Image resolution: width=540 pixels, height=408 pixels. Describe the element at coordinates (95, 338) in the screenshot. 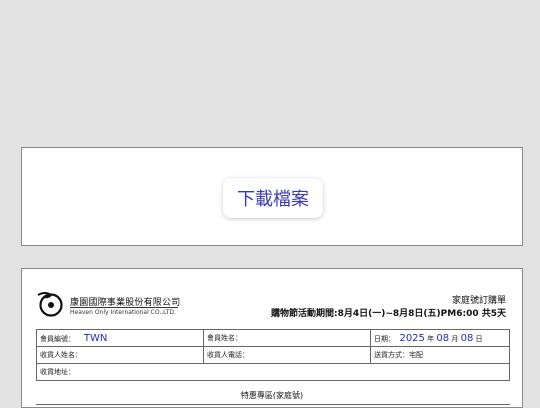

I see `member-id-value: TWN` at that location.